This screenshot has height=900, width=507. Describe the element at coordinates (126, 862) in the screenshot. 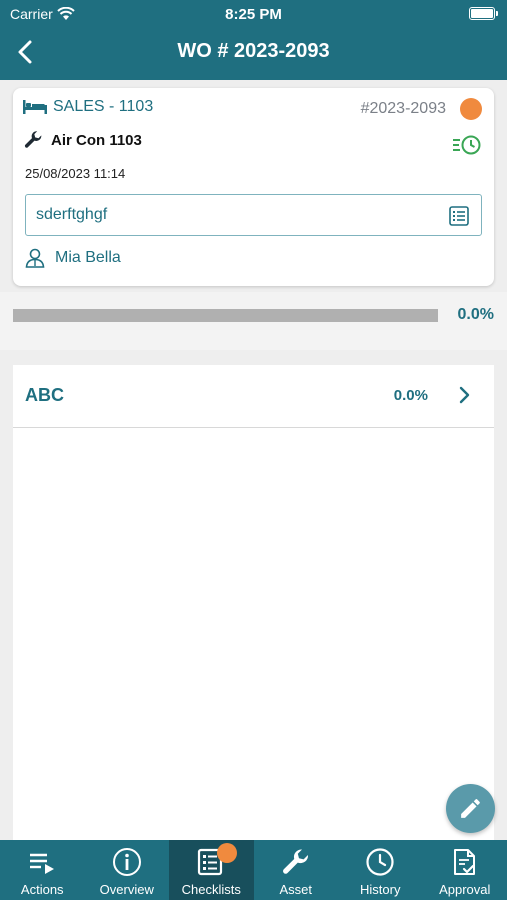

I see `info-icon` at that location.